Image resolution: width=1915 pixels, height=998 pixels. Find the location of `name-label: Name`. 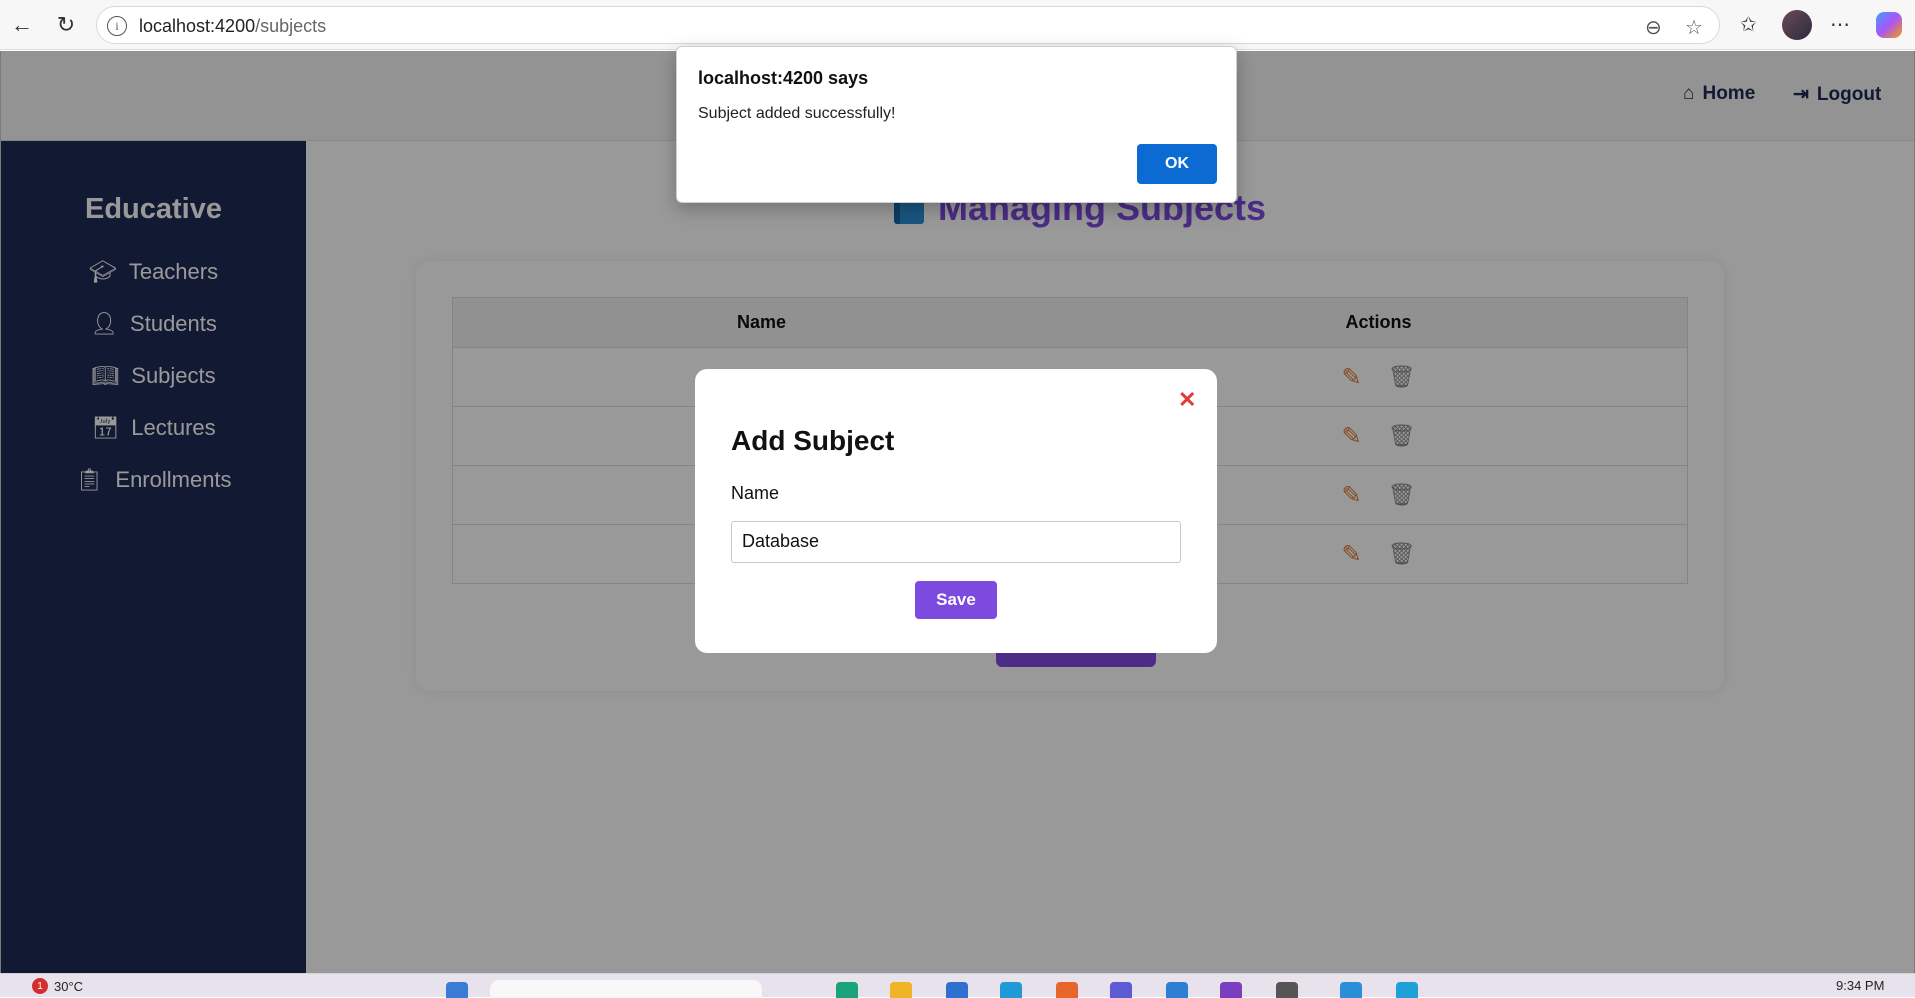

name-label: Name is located at coordinates (755, 493).